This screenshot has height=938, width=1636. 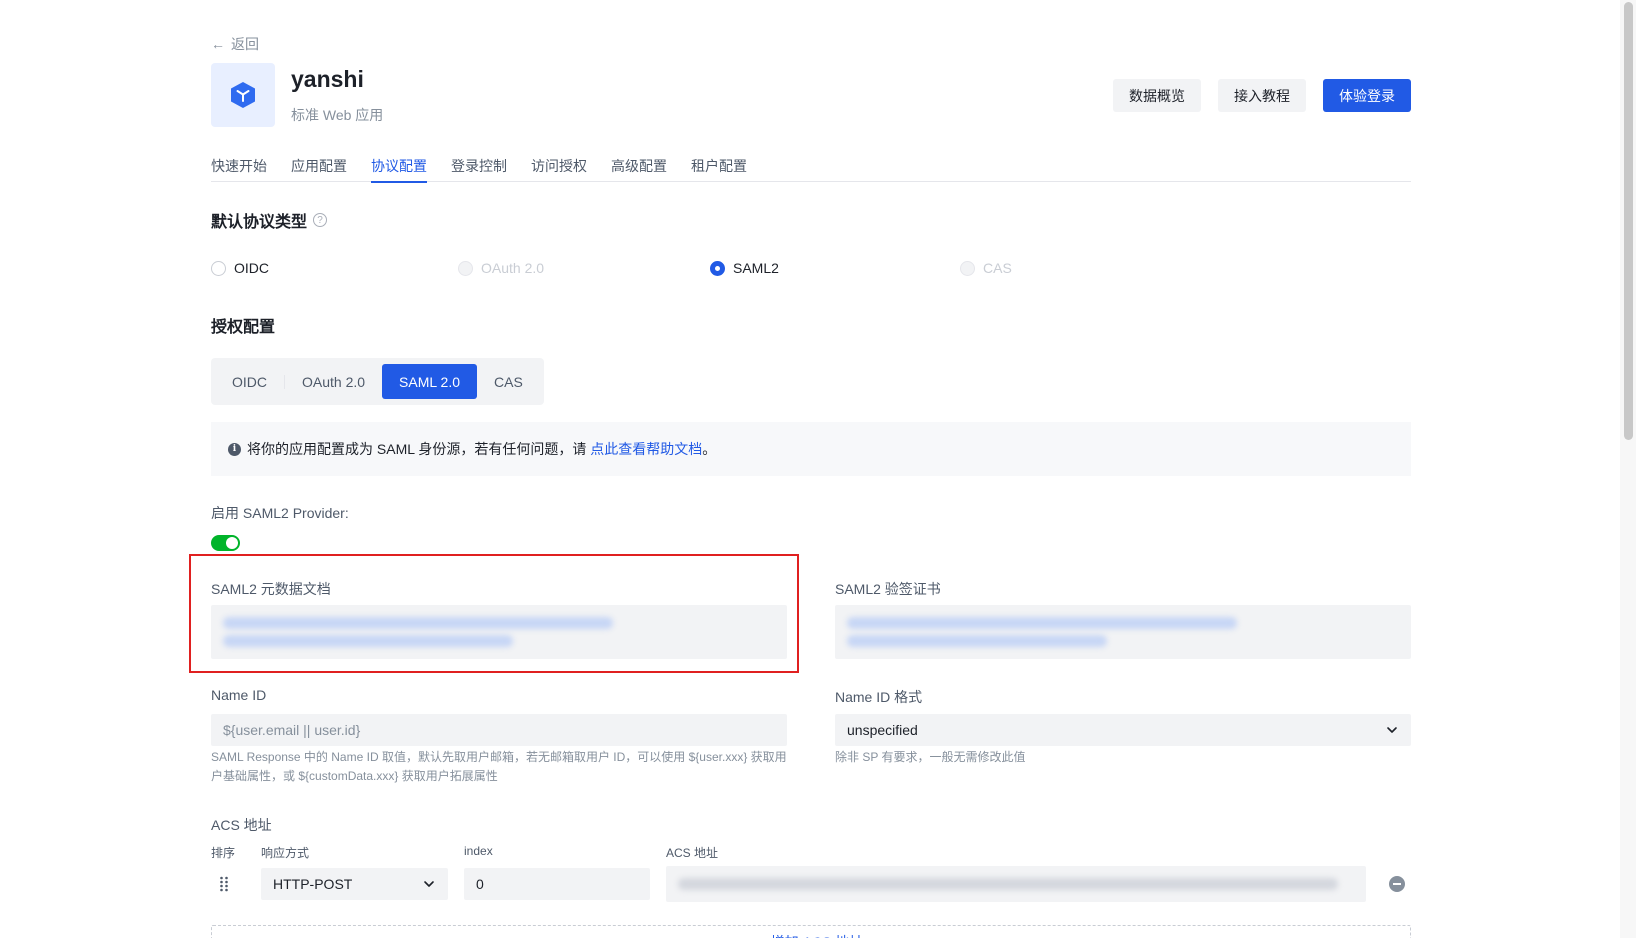 What do you see at coordinates (811, 449) in the screenshot?
I see `info-alert: i 将你的应用配置成为 SAML 身份源，若有任何问题，请 点此查看帮助文档。` at bounding box center [811, 449].